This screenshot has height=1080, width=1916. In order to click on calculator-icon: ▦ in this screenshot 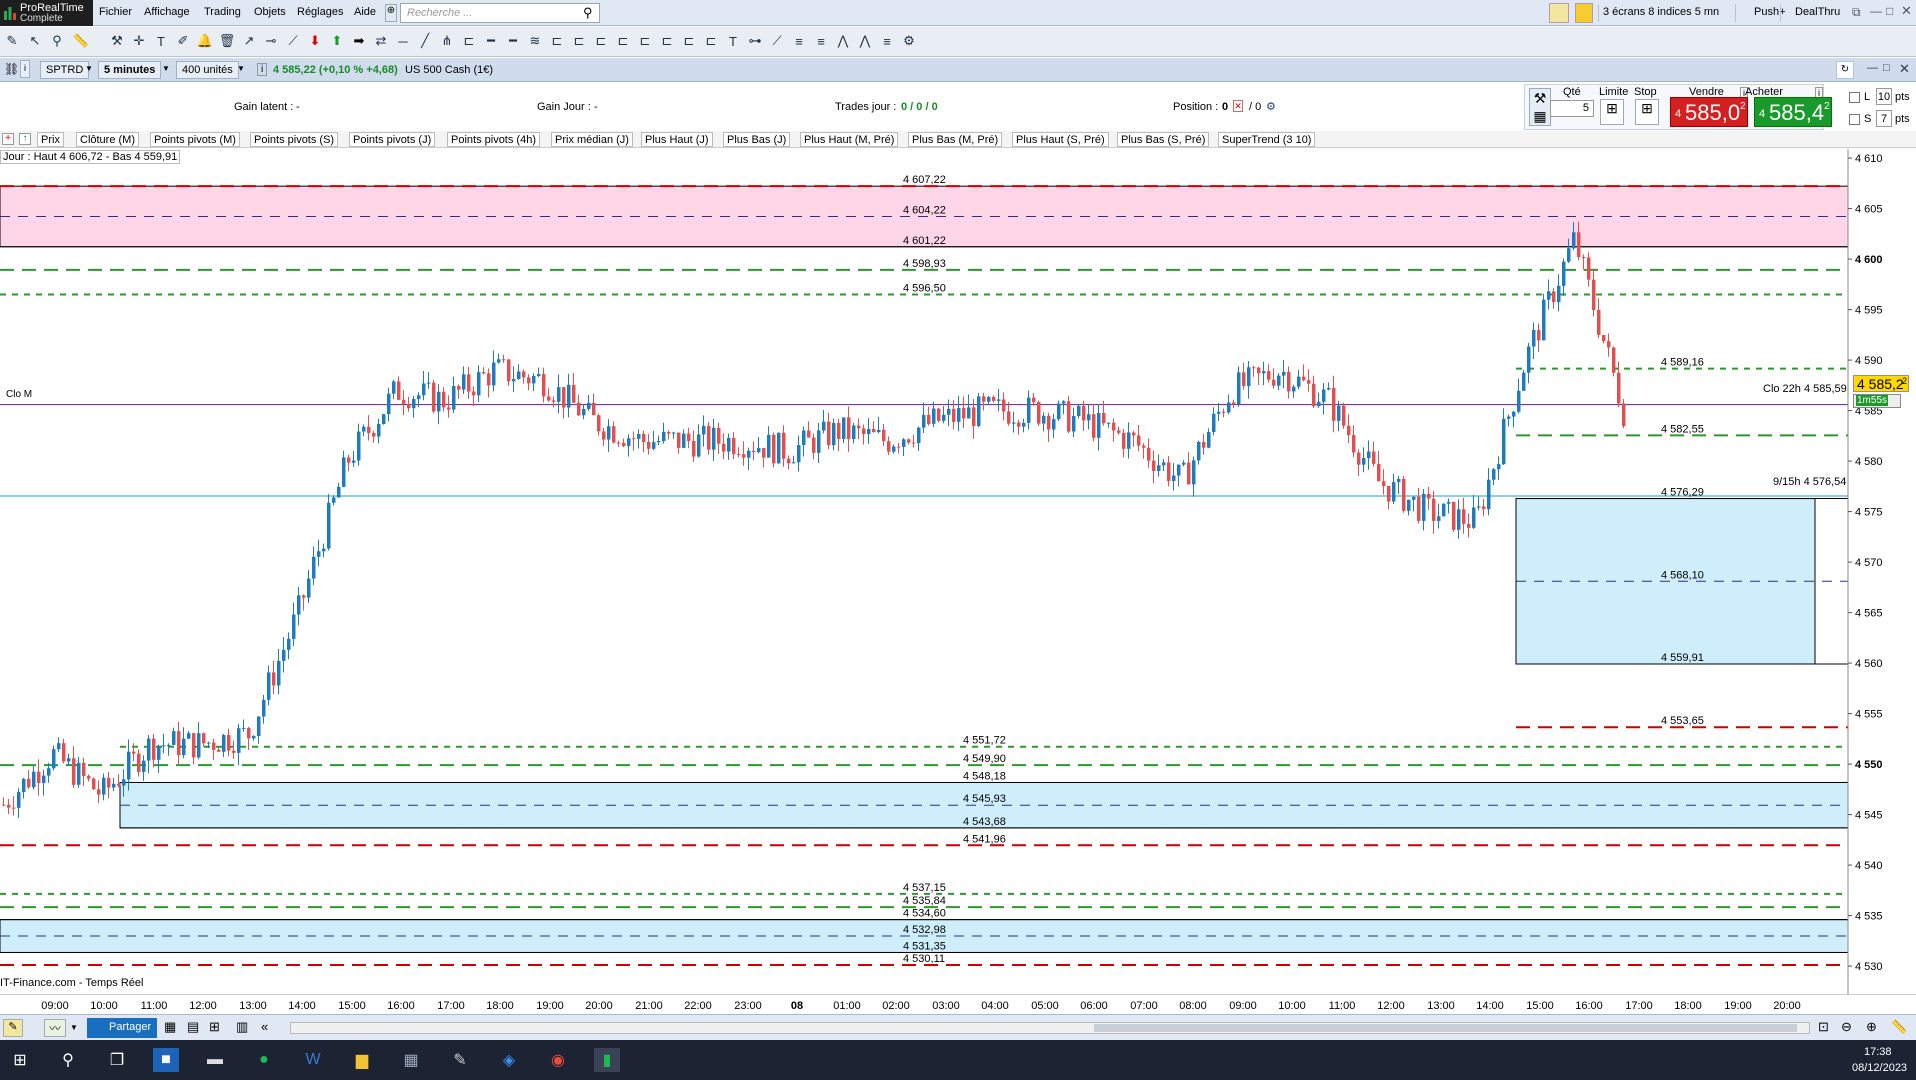, I will do `click(411, 1060)`.